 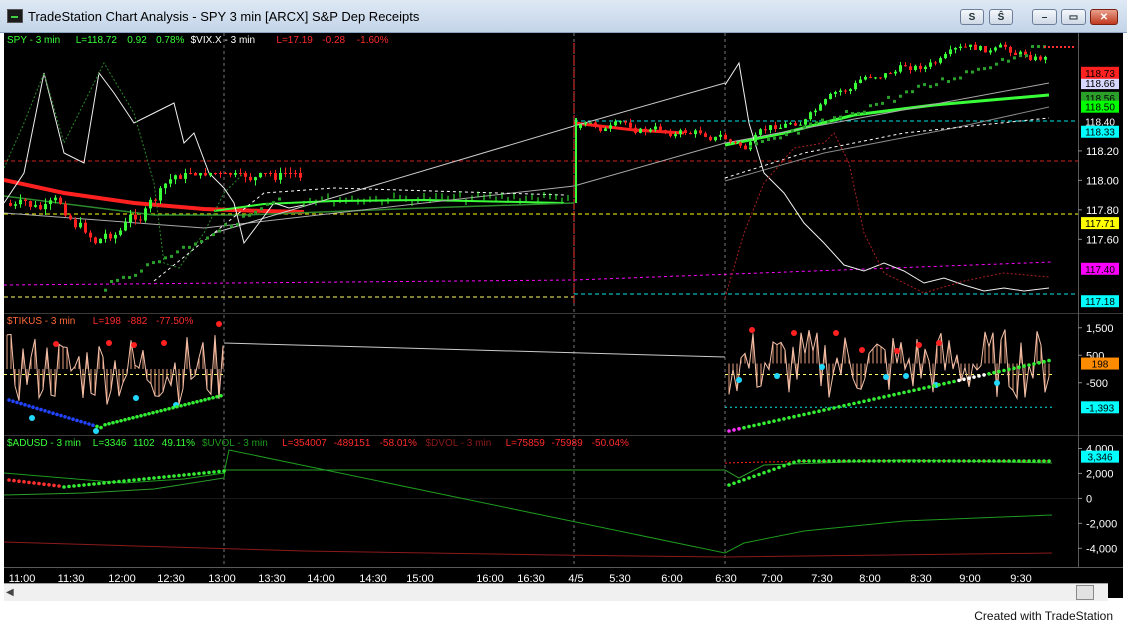 I want to click on scroll-left-arrow-icon: ◀, so click(x=10, y=592).